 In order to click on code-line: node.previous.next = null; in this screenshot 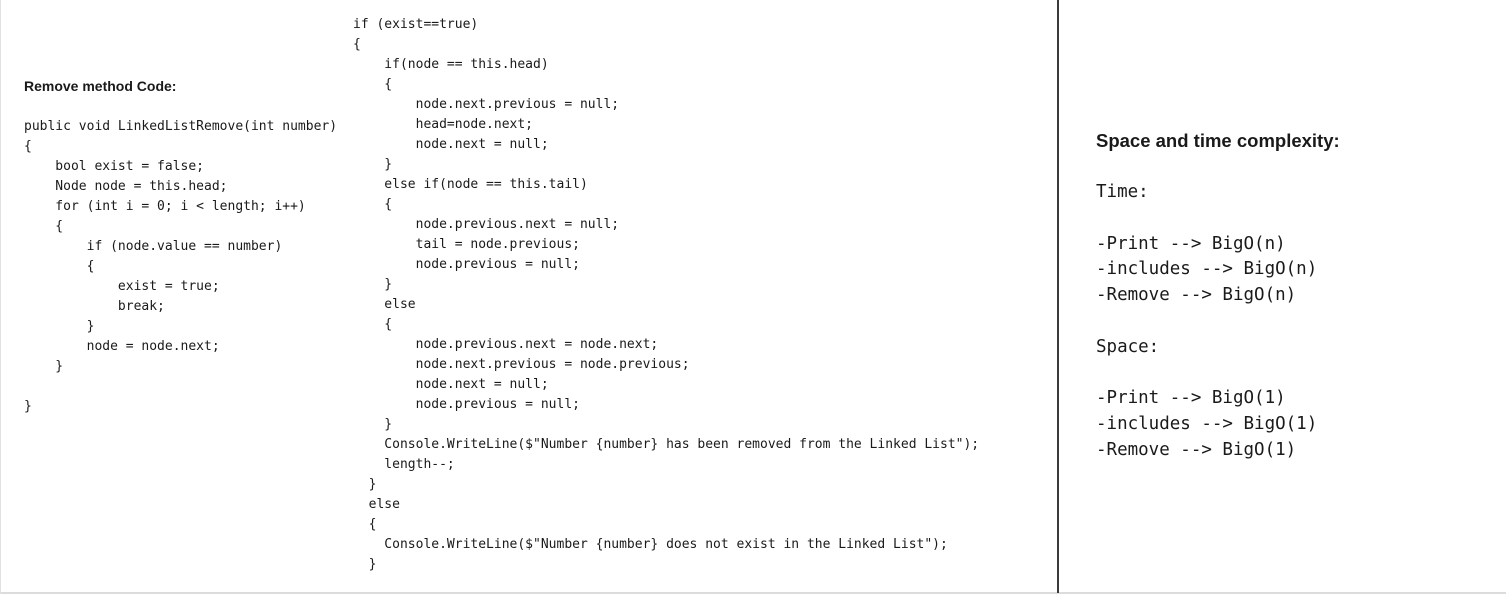, I will do `click(486, 224)`.